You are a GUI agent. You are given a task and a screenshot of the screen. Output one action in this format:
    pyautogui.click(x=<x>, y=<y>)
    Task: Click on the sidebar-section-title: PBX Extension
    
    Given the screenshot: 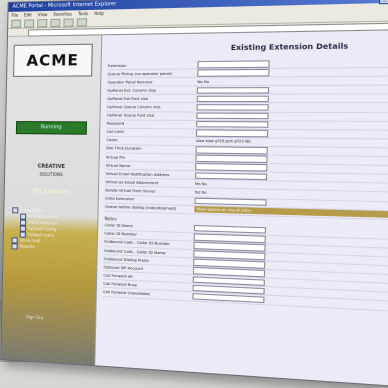 What is the action you would take?
    pyautogui.click(x=51, y=192)
    